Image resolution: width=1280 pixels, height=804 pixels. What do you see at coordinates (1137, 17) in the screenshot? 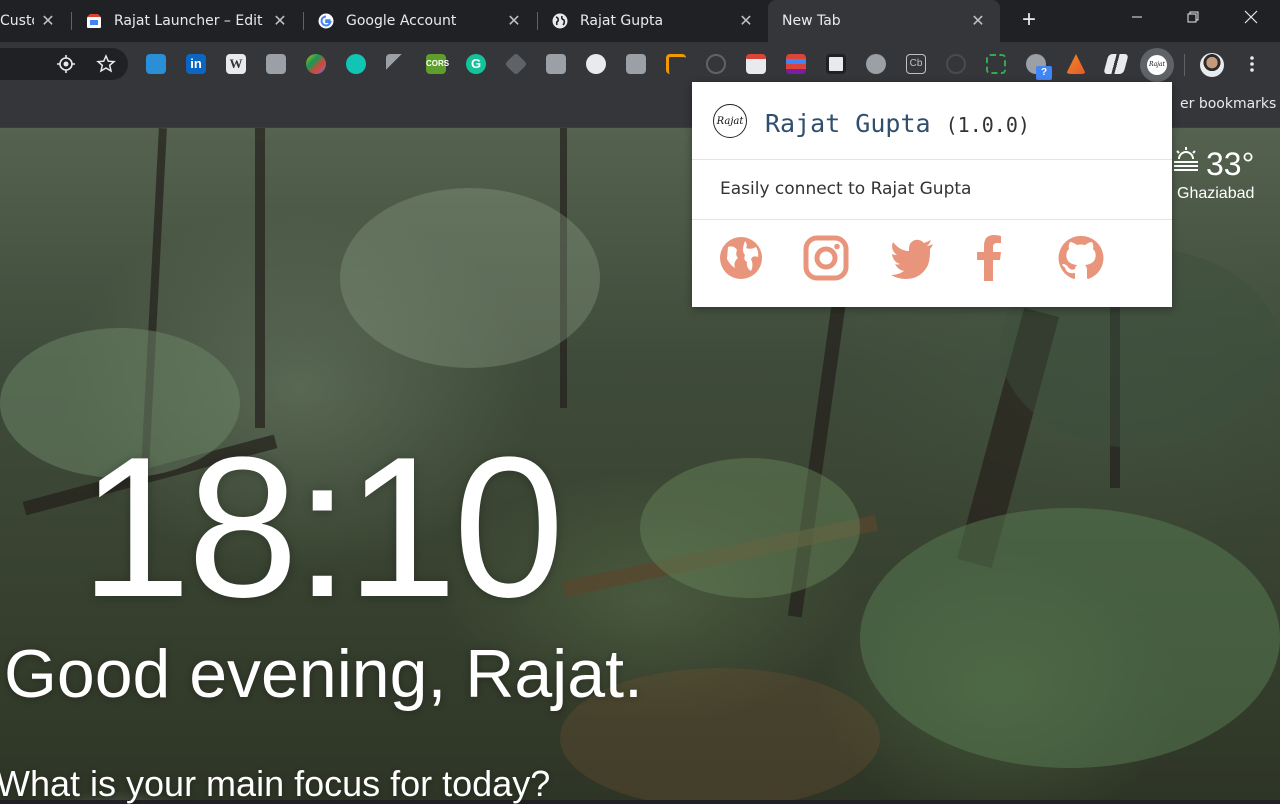
I see `minimize-icon` at bounding box center [1137, 17].